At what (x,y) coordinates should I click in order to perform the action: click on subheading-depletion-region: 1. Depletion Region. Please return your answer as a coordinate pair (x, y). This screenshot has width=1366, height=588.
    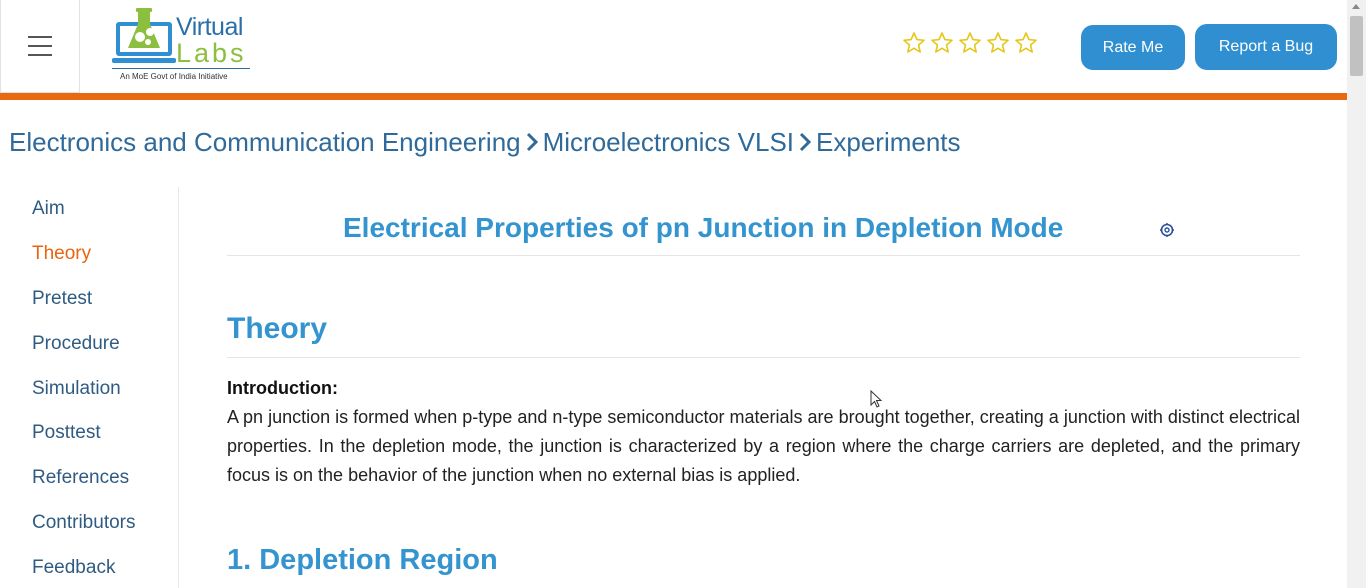
    Looking at the image, I should click on (362, 560).